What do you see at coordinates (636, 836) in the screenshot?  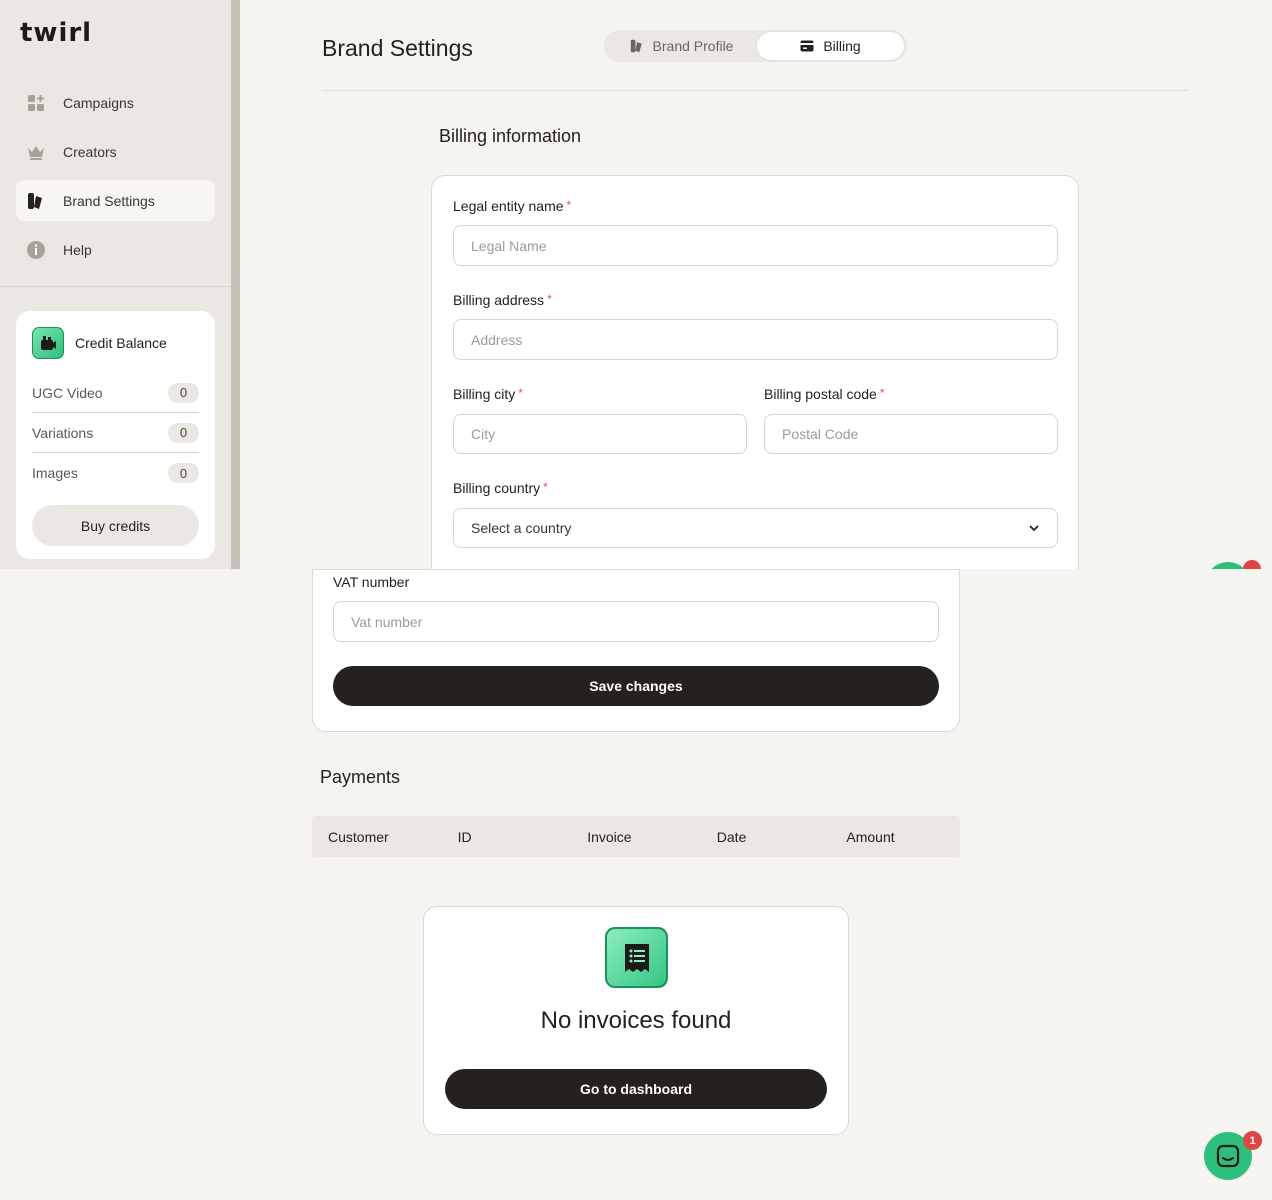 I see `payments-table-header: Customer ID Invoice Date Amount` at bounding box center [636, 836].